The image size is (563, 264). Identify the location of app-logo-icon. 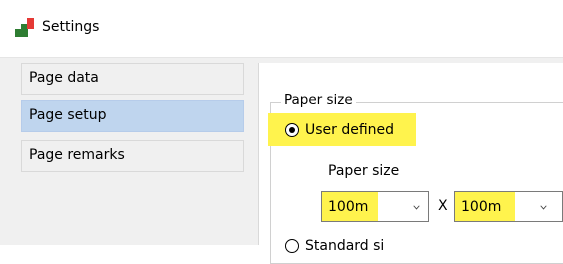
(24, 27).